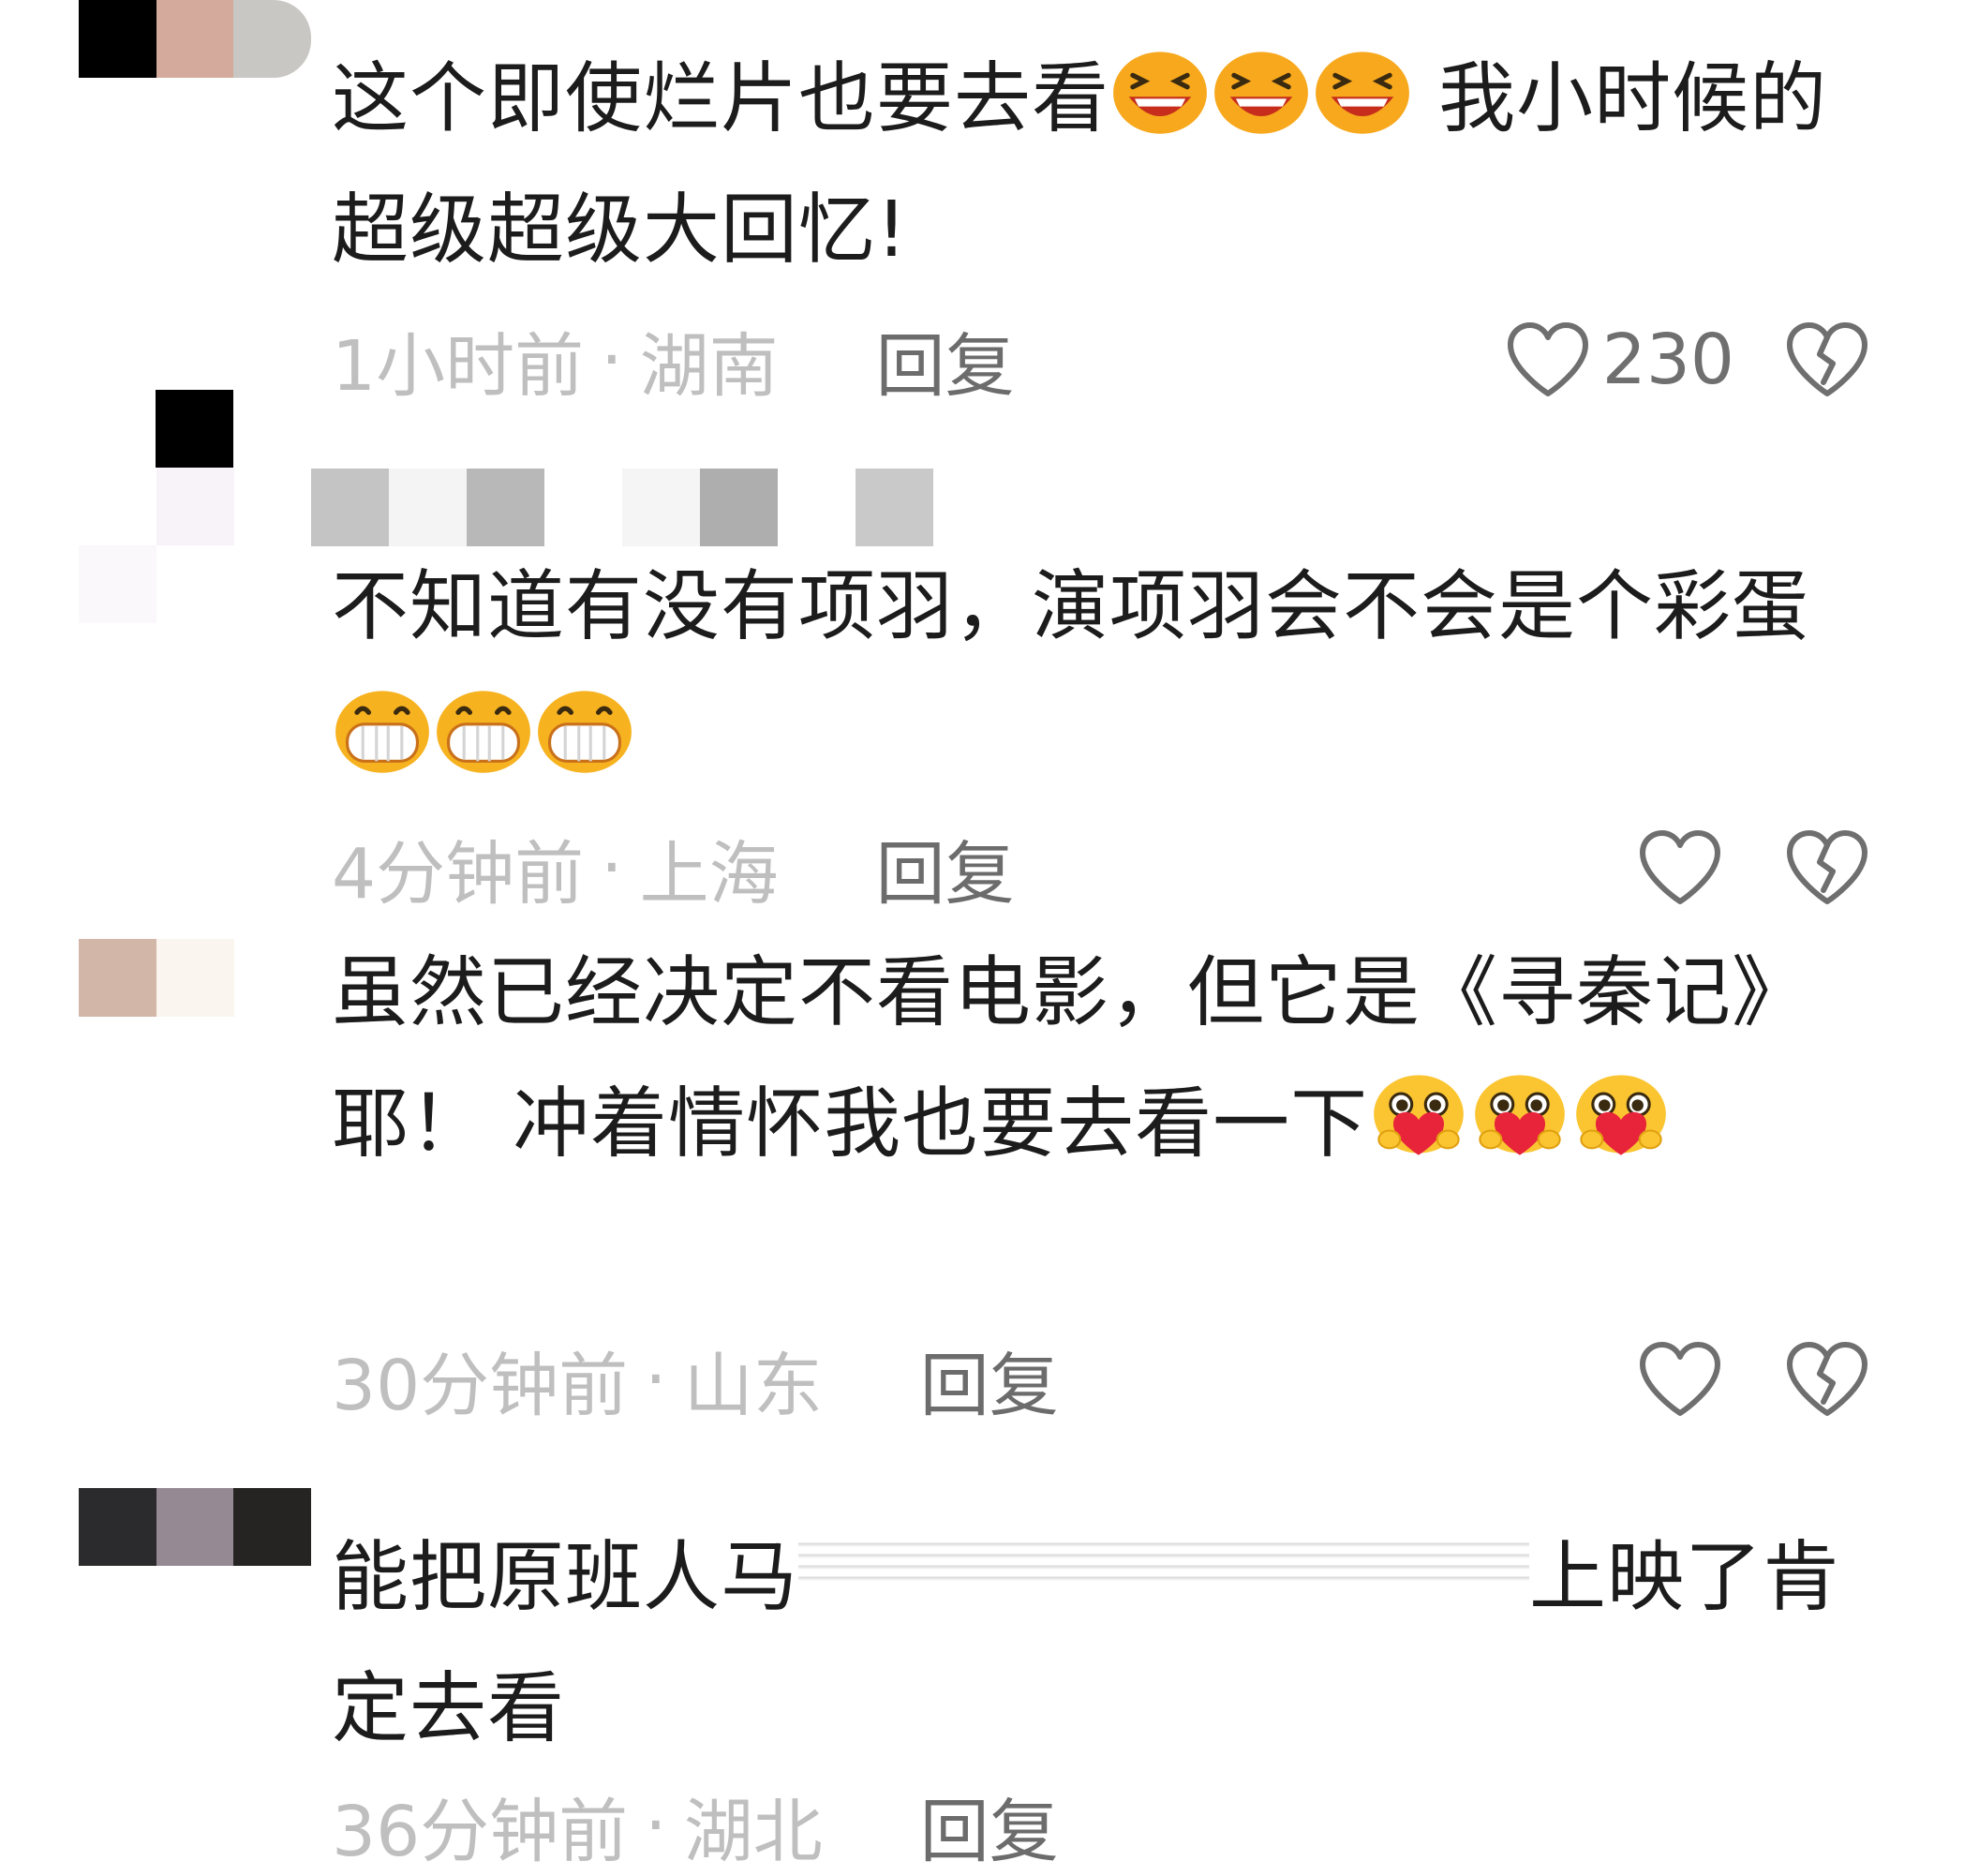  Describe the element at coordinates (480, 1832) in the screenshot. I see `comment-time: 36分钟前` at that location.